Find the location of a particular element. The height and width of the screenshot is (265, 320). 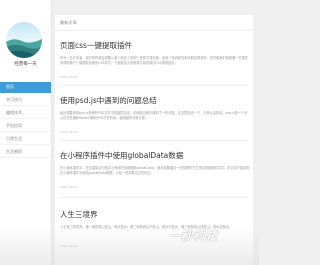

site-title: 经营每一天 is located at coordinates (25, 64).